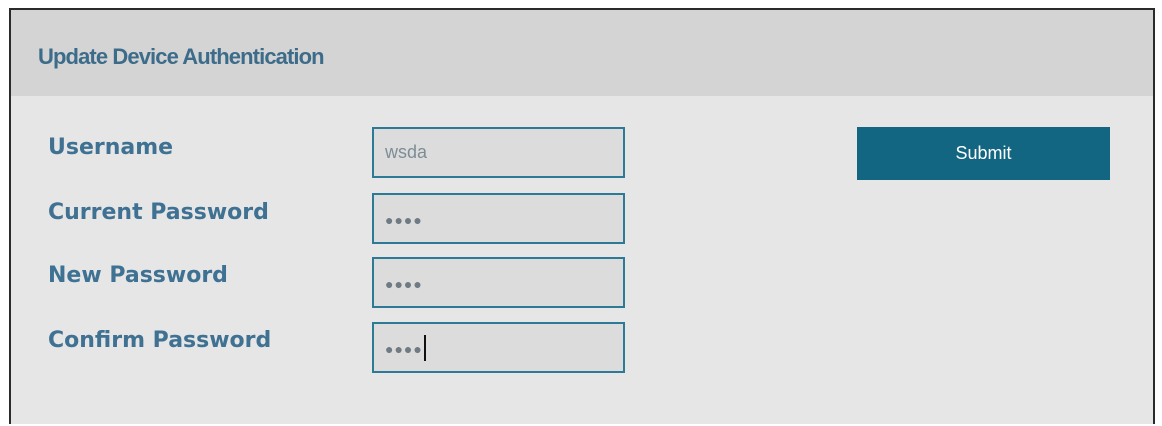  Describe the element at coordinates (181, 56) in the screenshot. I see `panel-title: Update Device Authentication` at that location.